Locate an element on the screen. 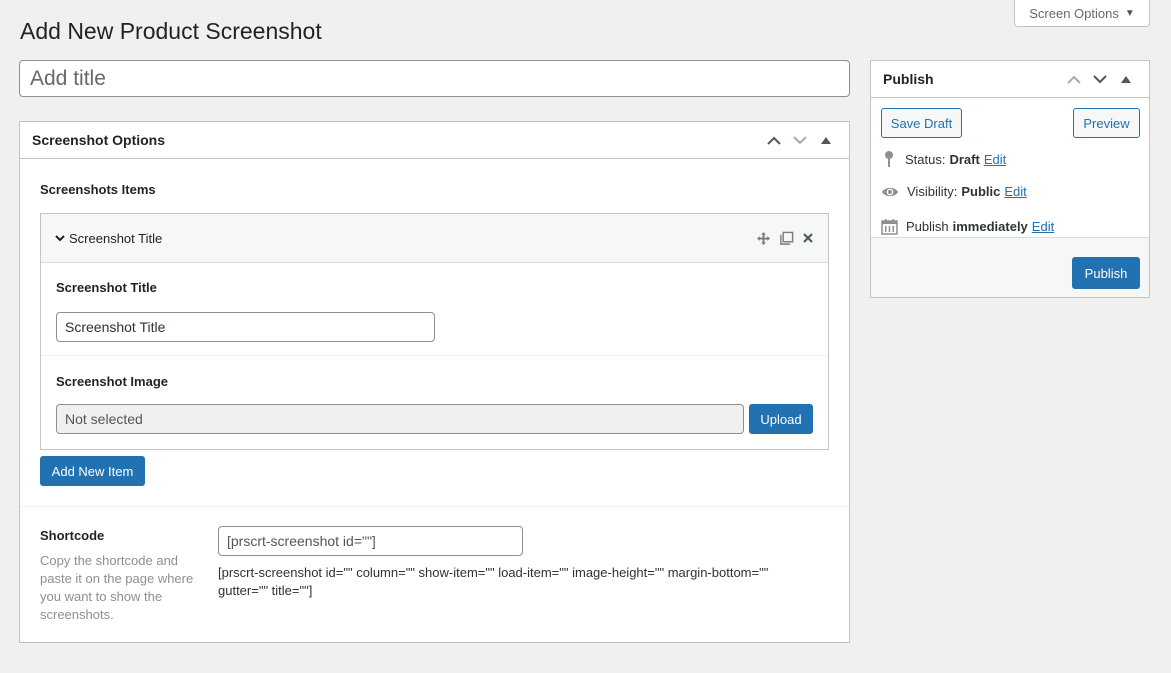  publish-value: immediately is located at coordinates (990, 226).